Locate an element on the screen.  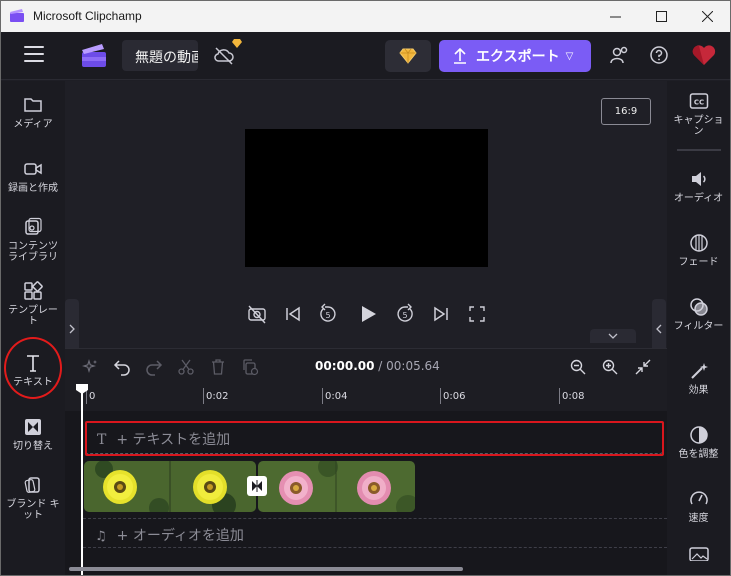
sidebar-item-filters: フィルター is located at coordinates (698, 314).